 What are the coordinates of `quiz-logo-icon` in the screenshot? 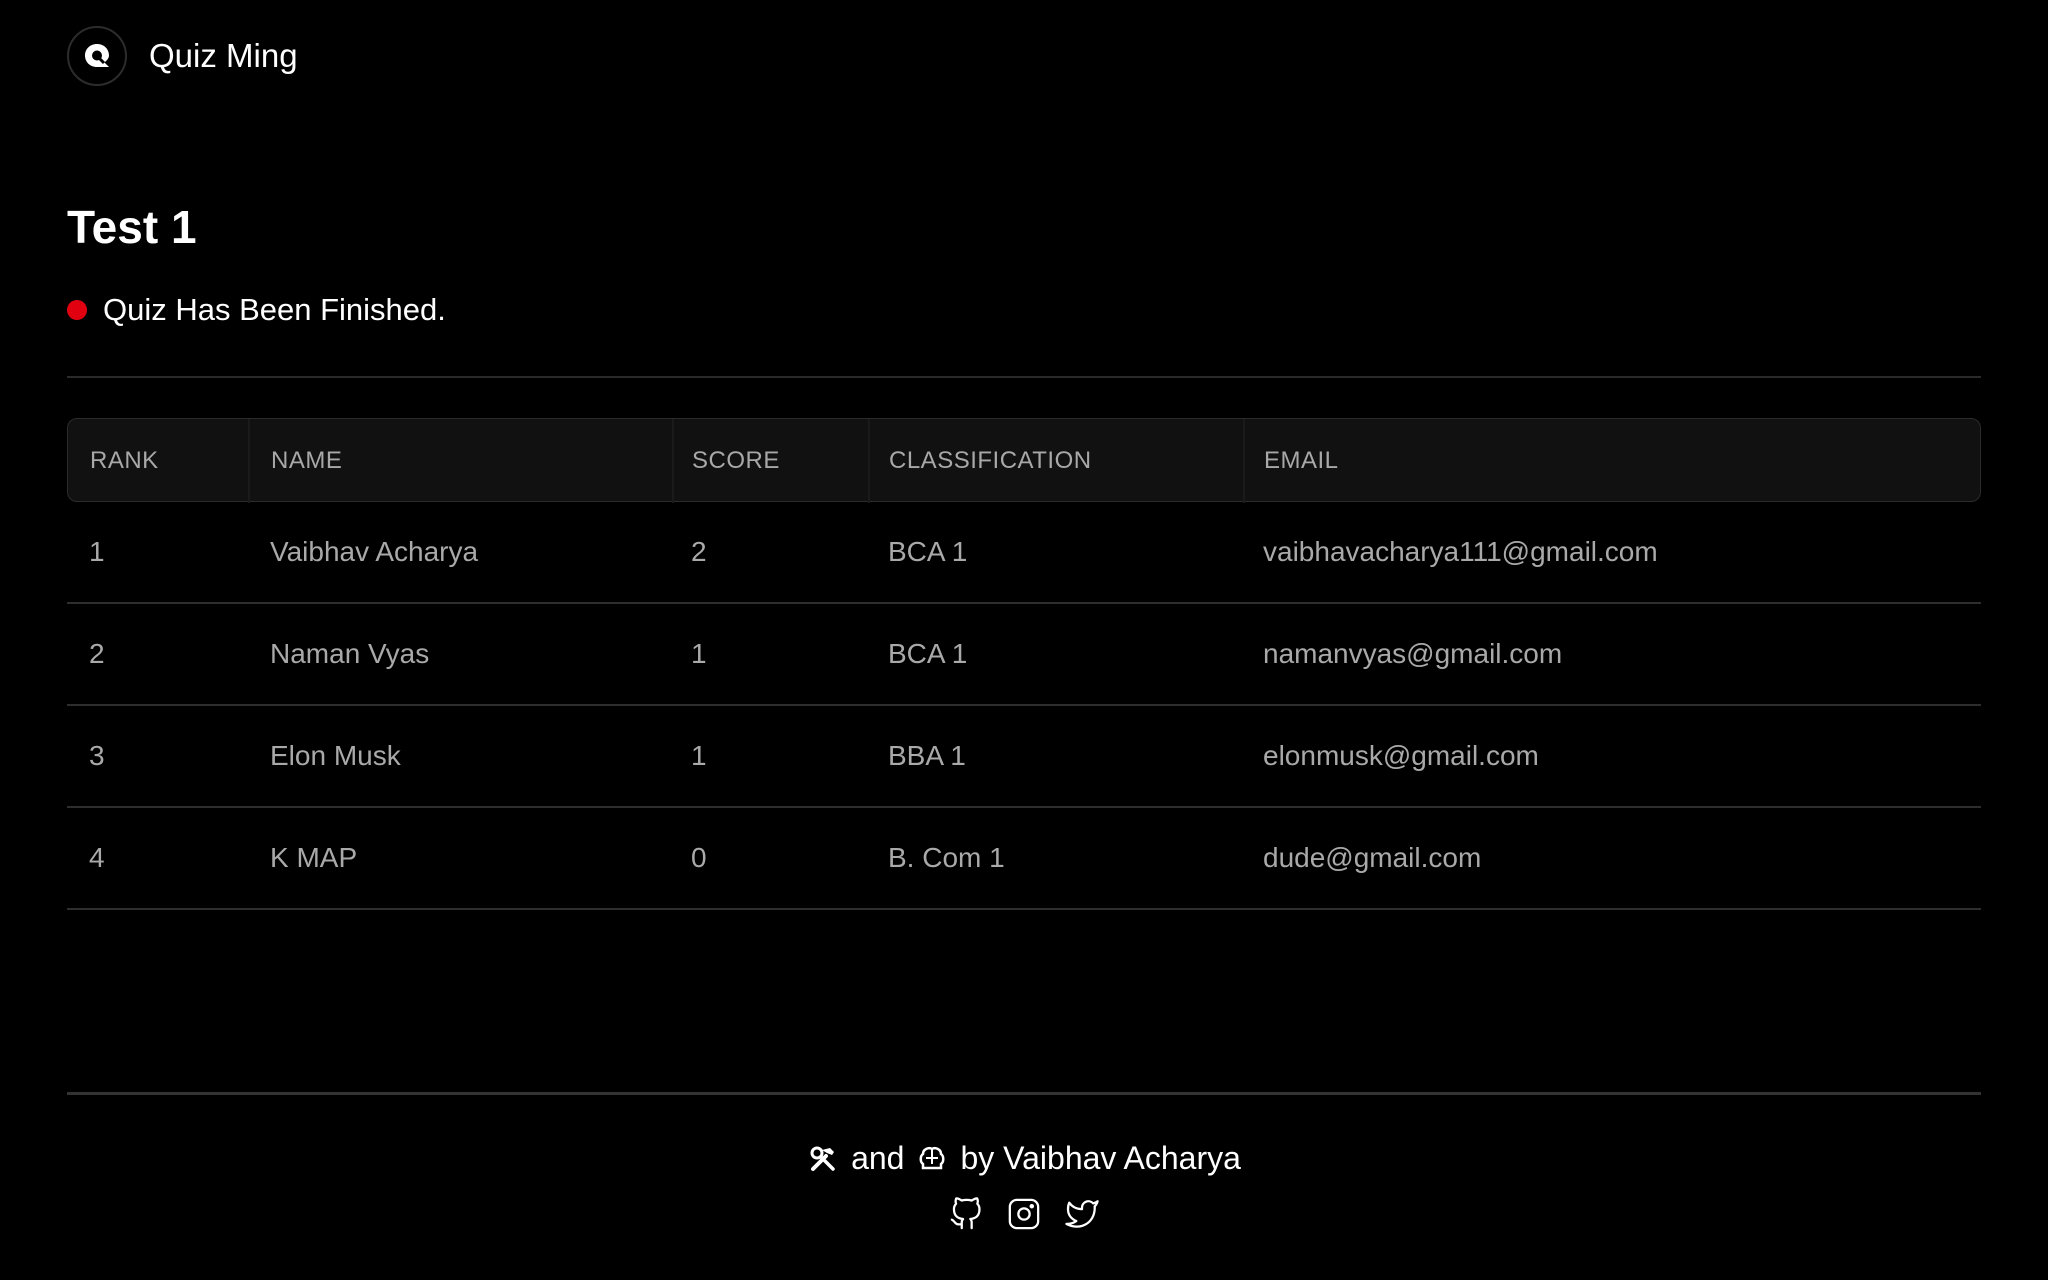 It's located at (97, 56).